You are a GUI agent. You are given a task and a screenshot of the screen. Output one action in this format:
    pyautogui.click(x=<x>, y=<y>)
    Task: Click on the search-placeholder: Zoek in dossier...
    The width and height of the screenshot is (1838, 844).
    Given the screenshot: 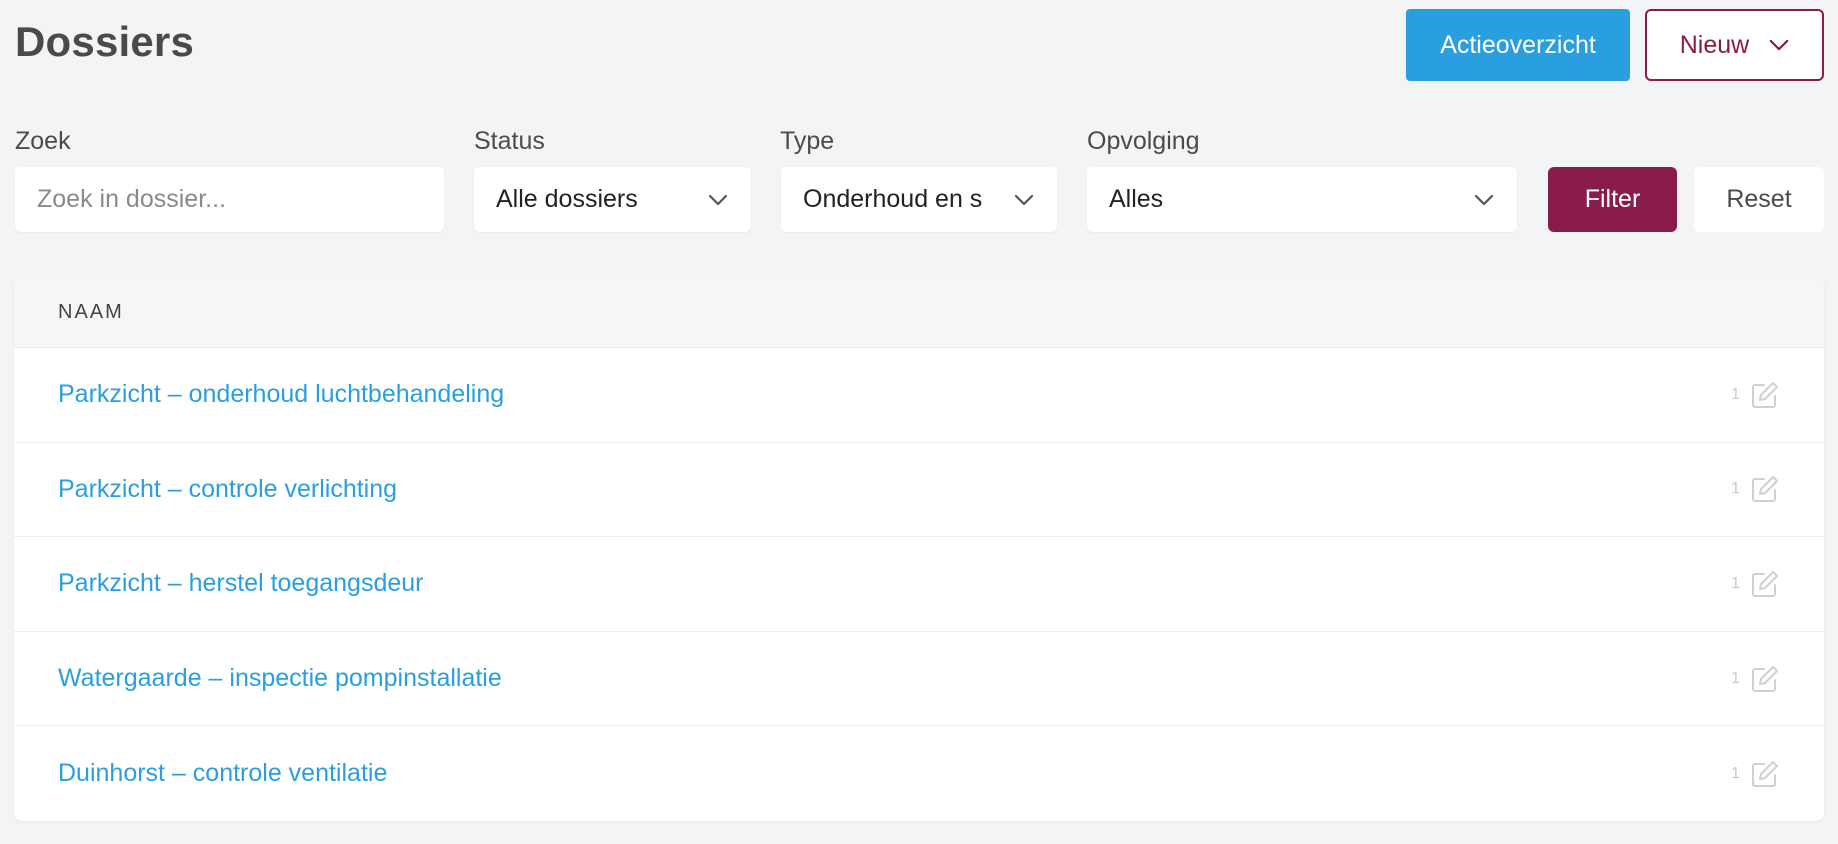 What is the action you would take?
    pyautogui.click(x=131, y=199)
    